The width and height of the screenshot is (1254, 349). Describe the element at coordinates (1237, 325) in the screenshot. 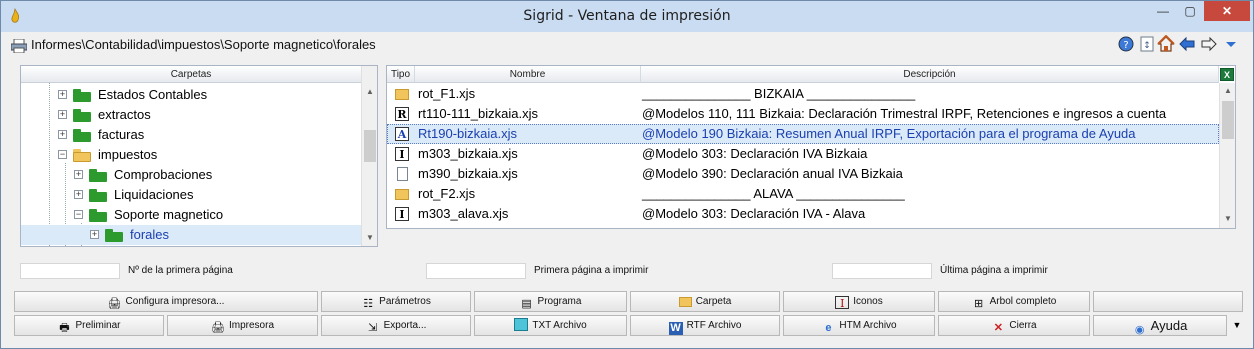

I see `more-dropdown-icon: ▼` at that location.